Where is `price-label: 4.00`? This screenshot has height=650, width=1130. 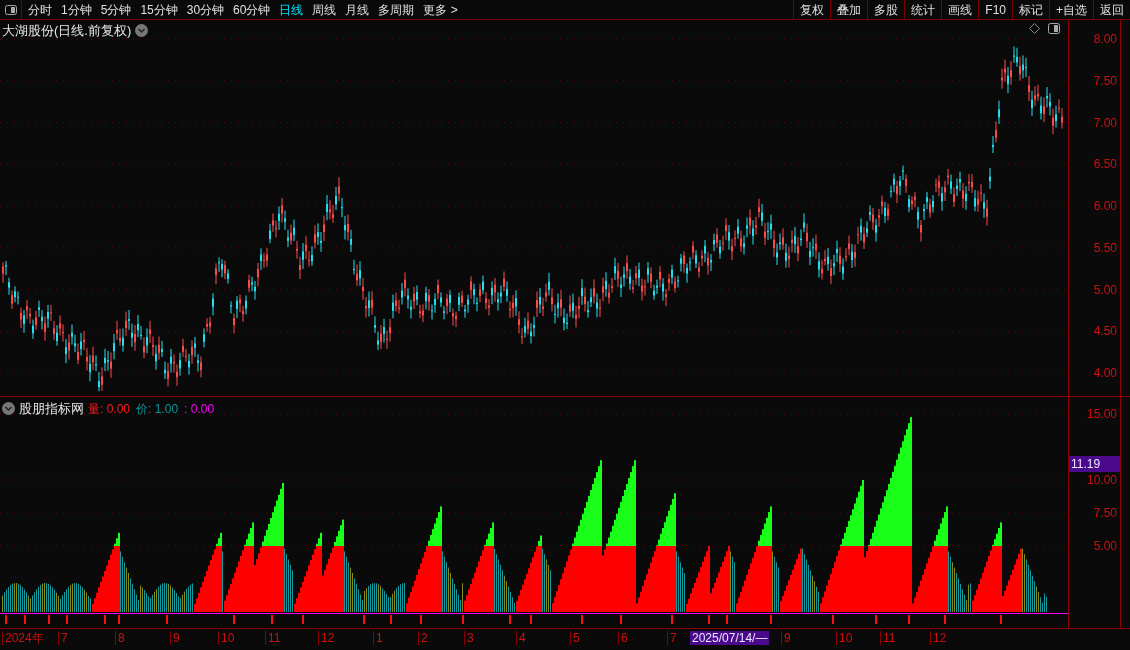
price-label: 4.00 is located at coordinates (1105, 373).